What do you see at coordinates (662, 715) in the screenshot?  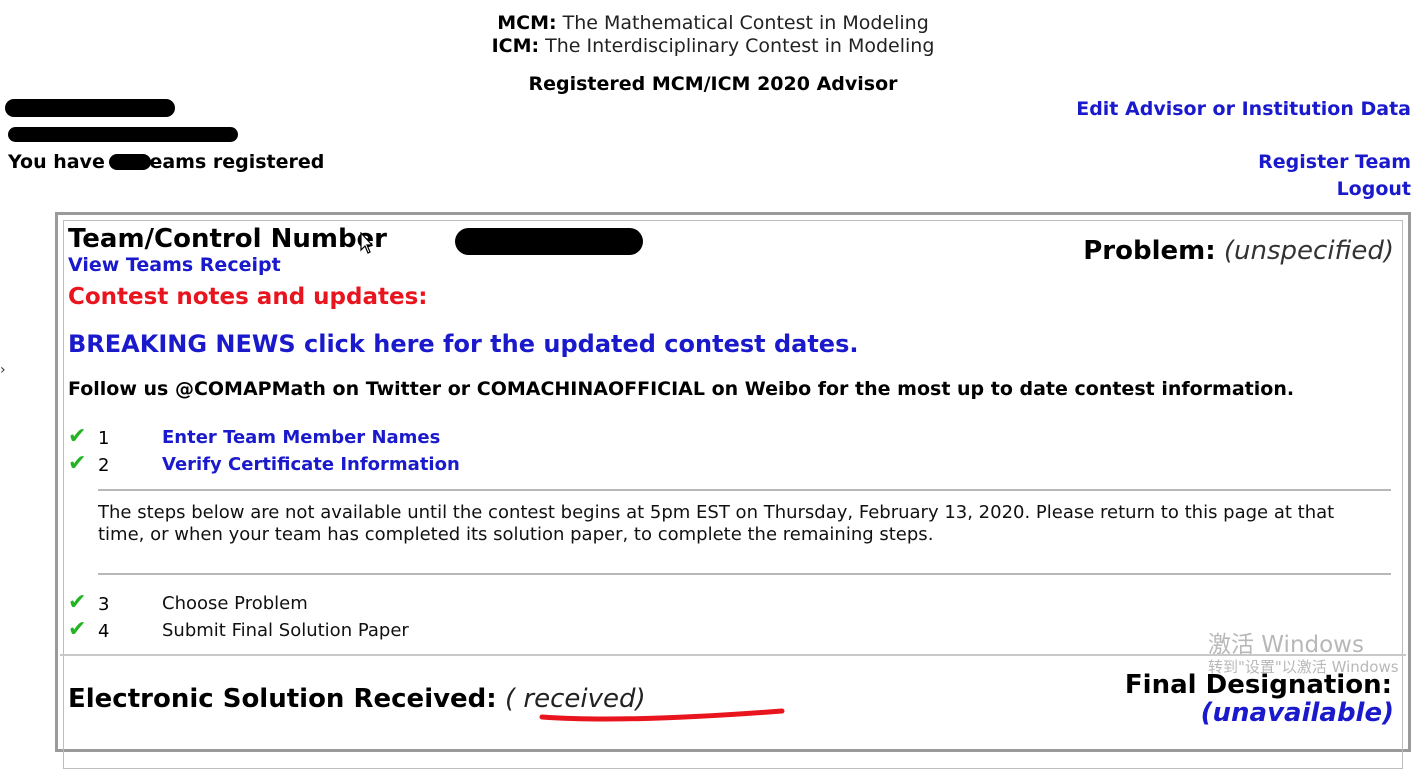 I see `red-underline-annotation` at bounding box center [662, 715].